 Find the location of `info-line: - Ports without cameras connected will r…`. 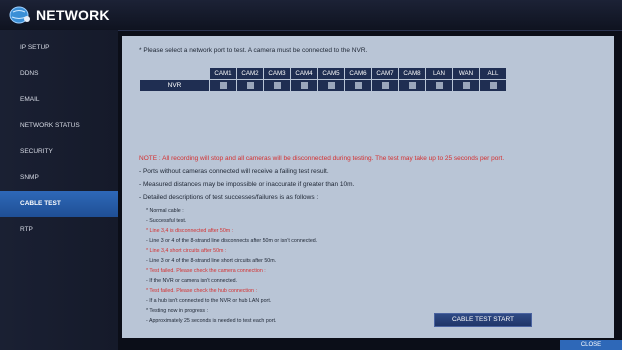

info-line: - Ports without cameras connected will r… is located at coordinates (234, 171).